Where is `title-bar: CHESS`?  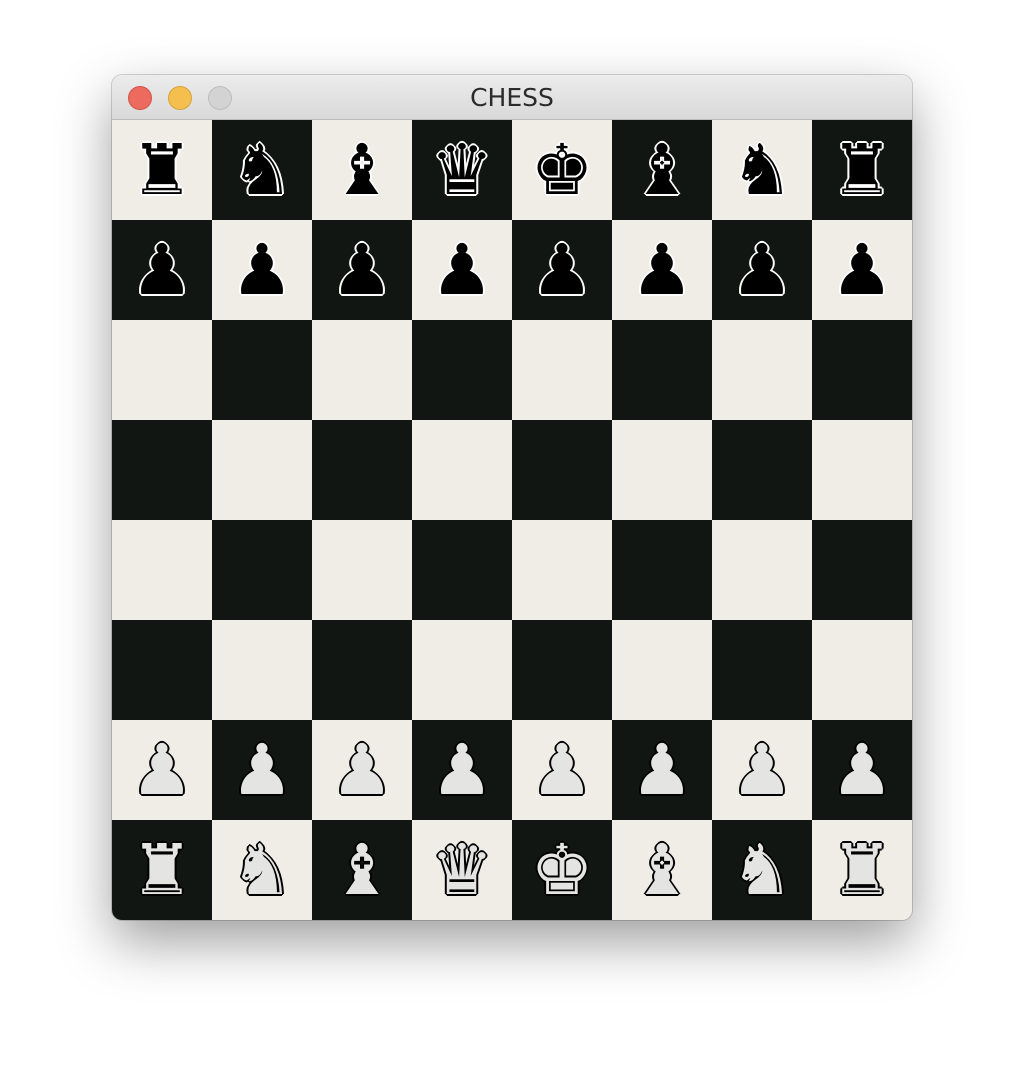
title-bar: CHESS is located at coordinates (512, 97).